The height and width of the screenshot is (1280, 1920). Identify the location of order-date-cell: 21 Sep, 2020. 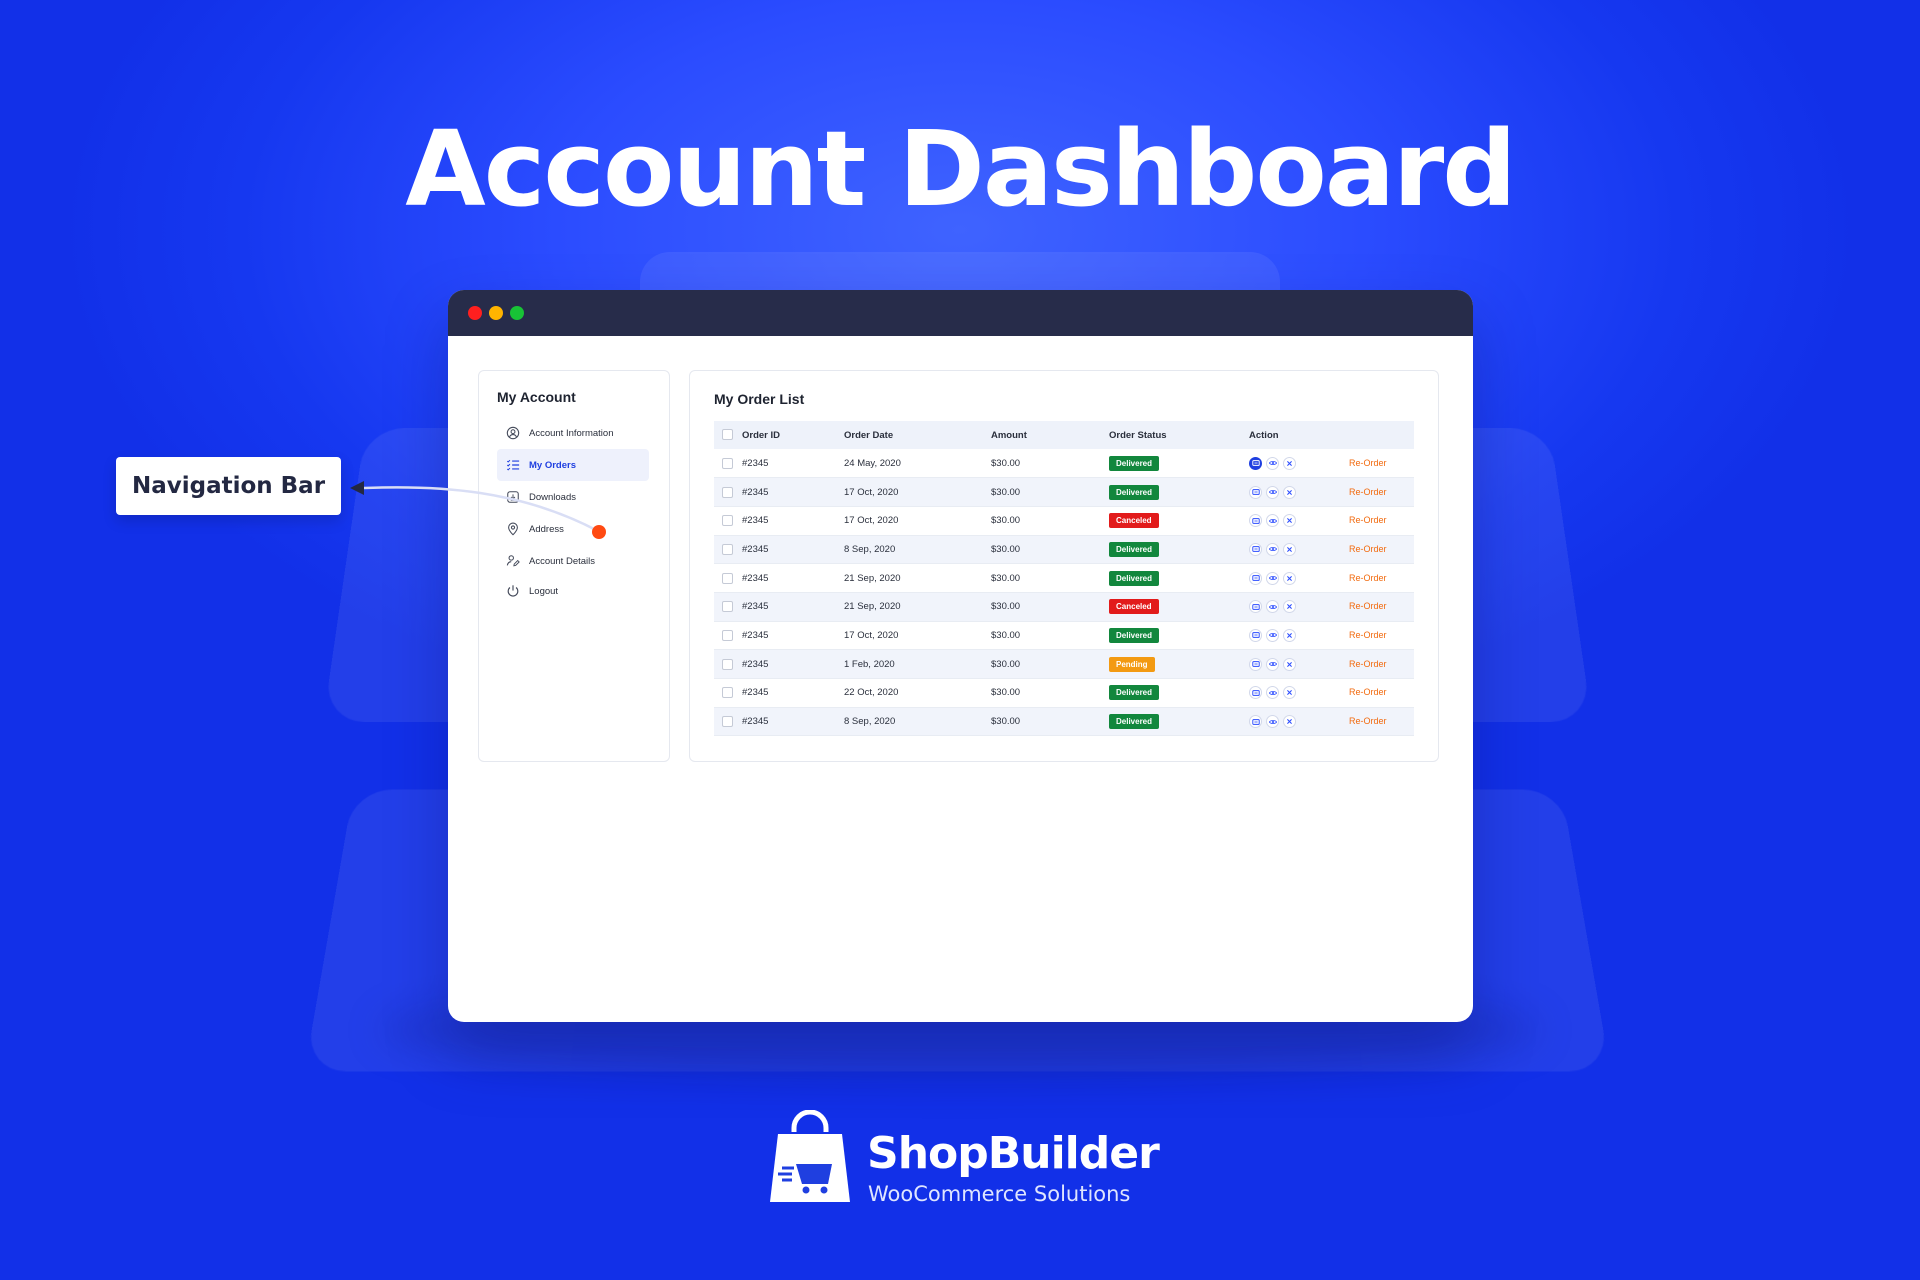
(872, 578).